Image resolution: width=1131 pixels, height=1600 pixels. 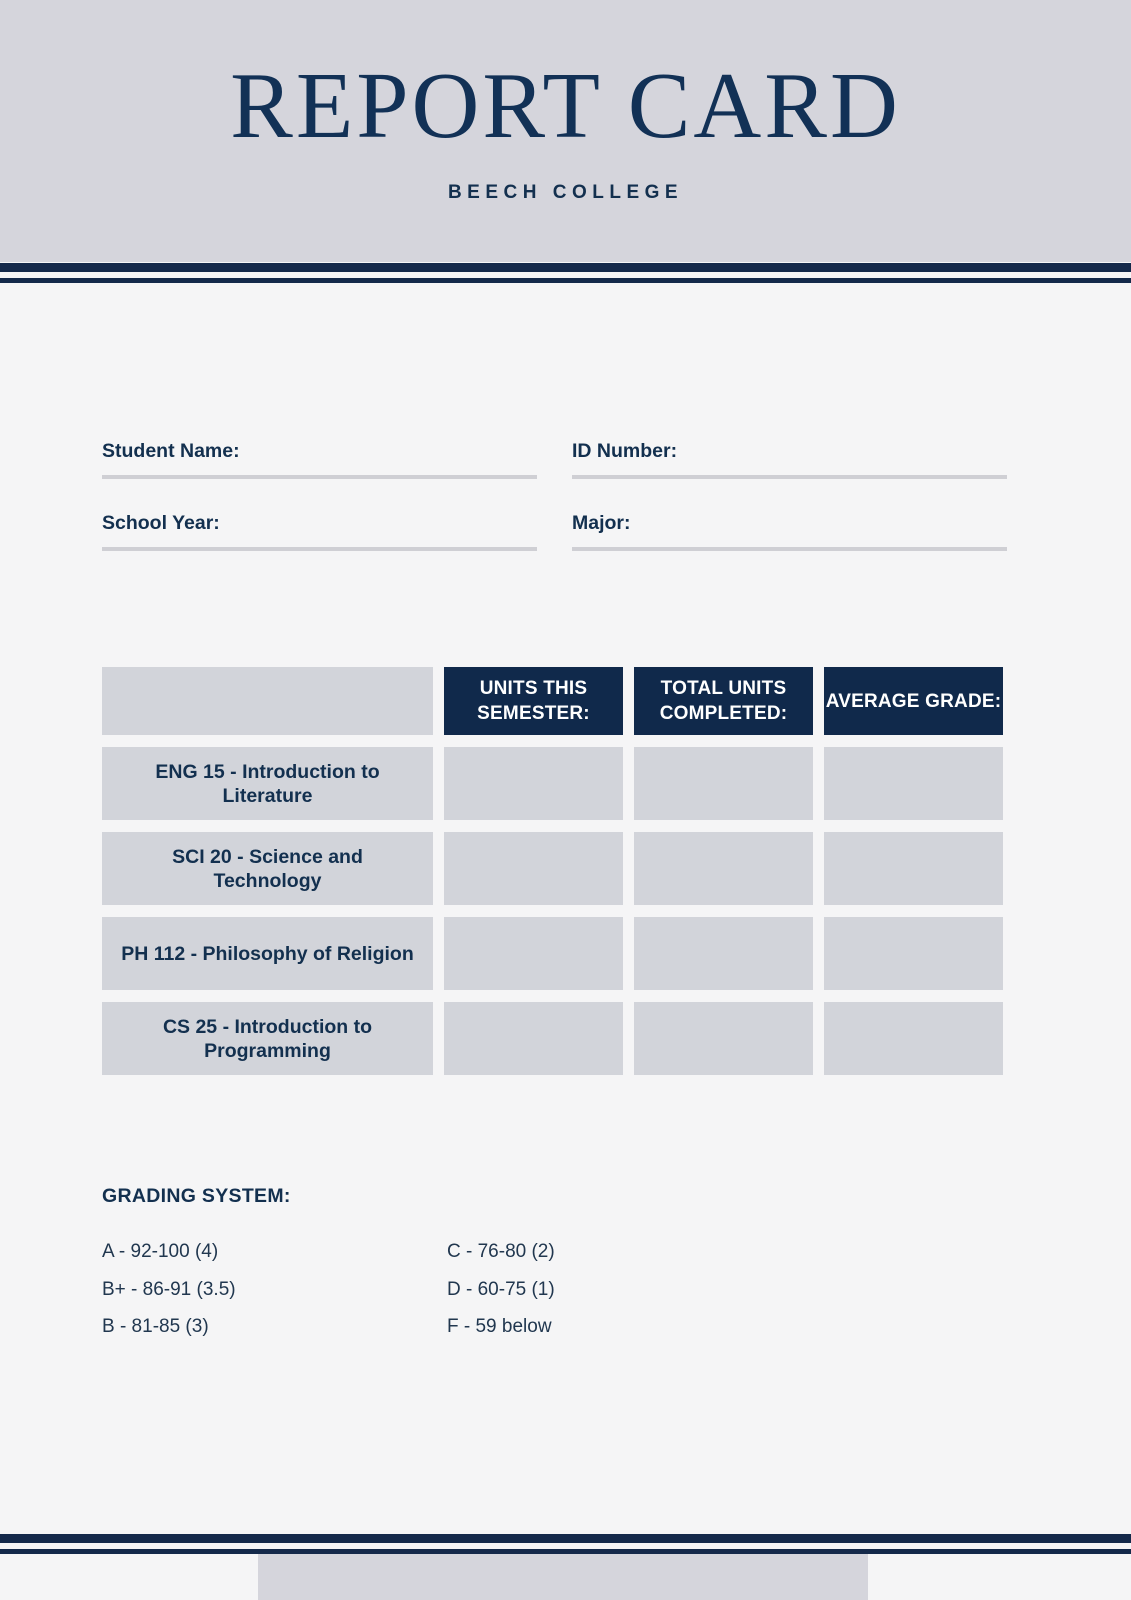 I want to click on student-name-input-line, so click(x=319, y=477).